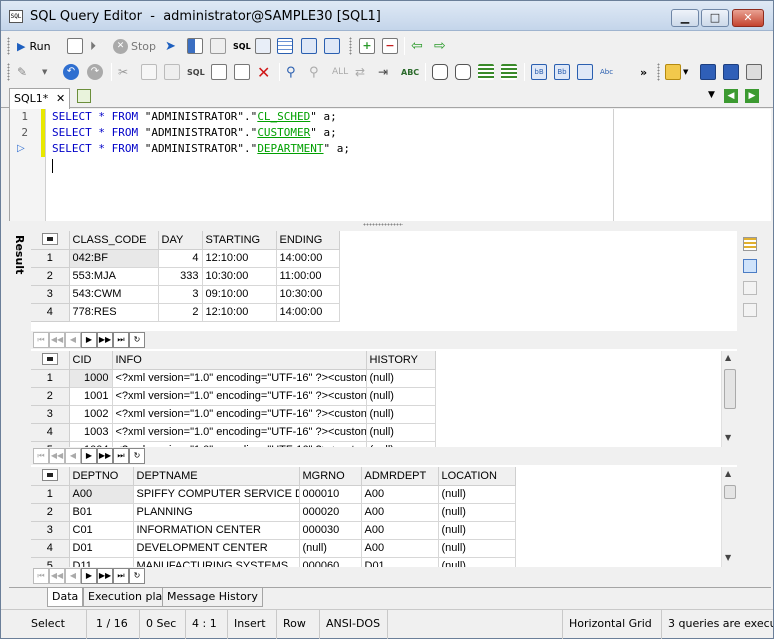  What do you see at coordinates (308, 258) in the screenshot?
I see `table-cell: 14:00:00` at bounding box center [308, 258].